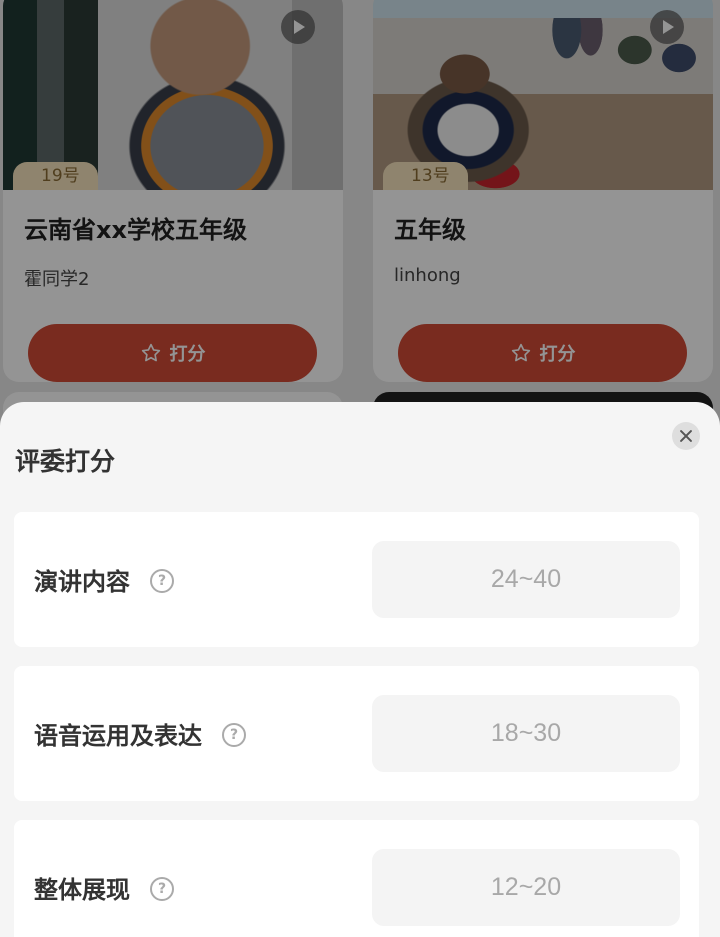 This screenshot has width=720, height=937. Describe the element at coordinates (686, 436) in the screenshot. I see `close-icon` at that location.